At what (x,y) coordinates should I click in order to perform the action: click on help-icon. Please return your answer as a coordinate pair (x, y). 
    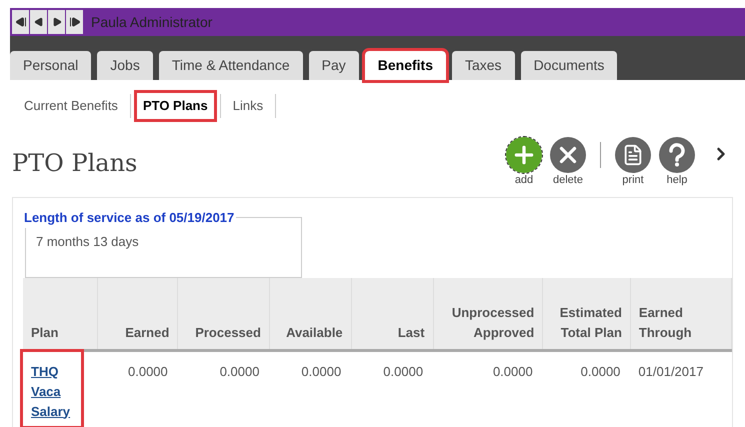
    Looking at the image, I should click on (677, 155).